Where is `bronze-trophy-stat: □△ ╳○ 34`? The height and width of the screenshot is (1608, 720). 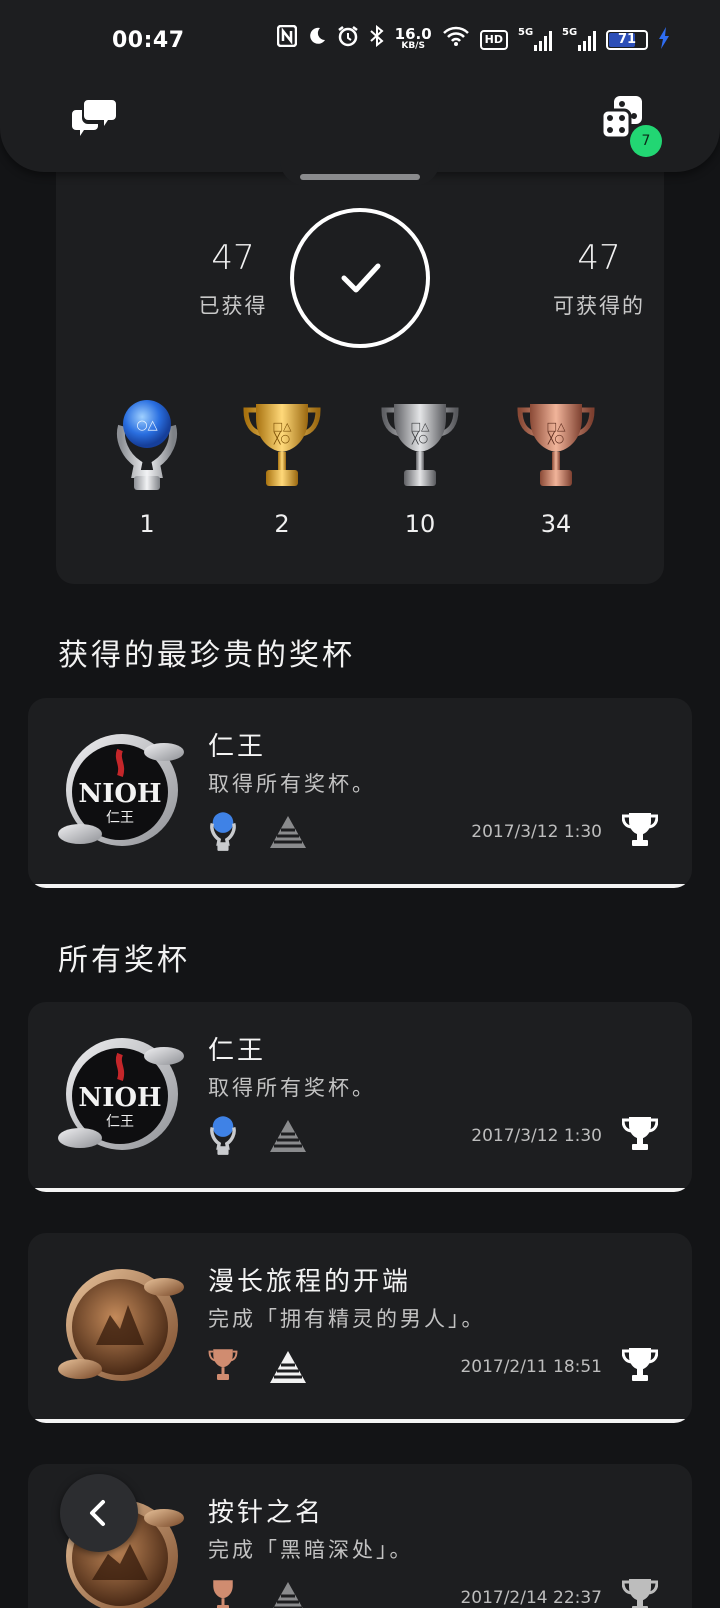
bronze-trophy-stat: □△ ╳○ 34 is located at coordinates (556, 467).